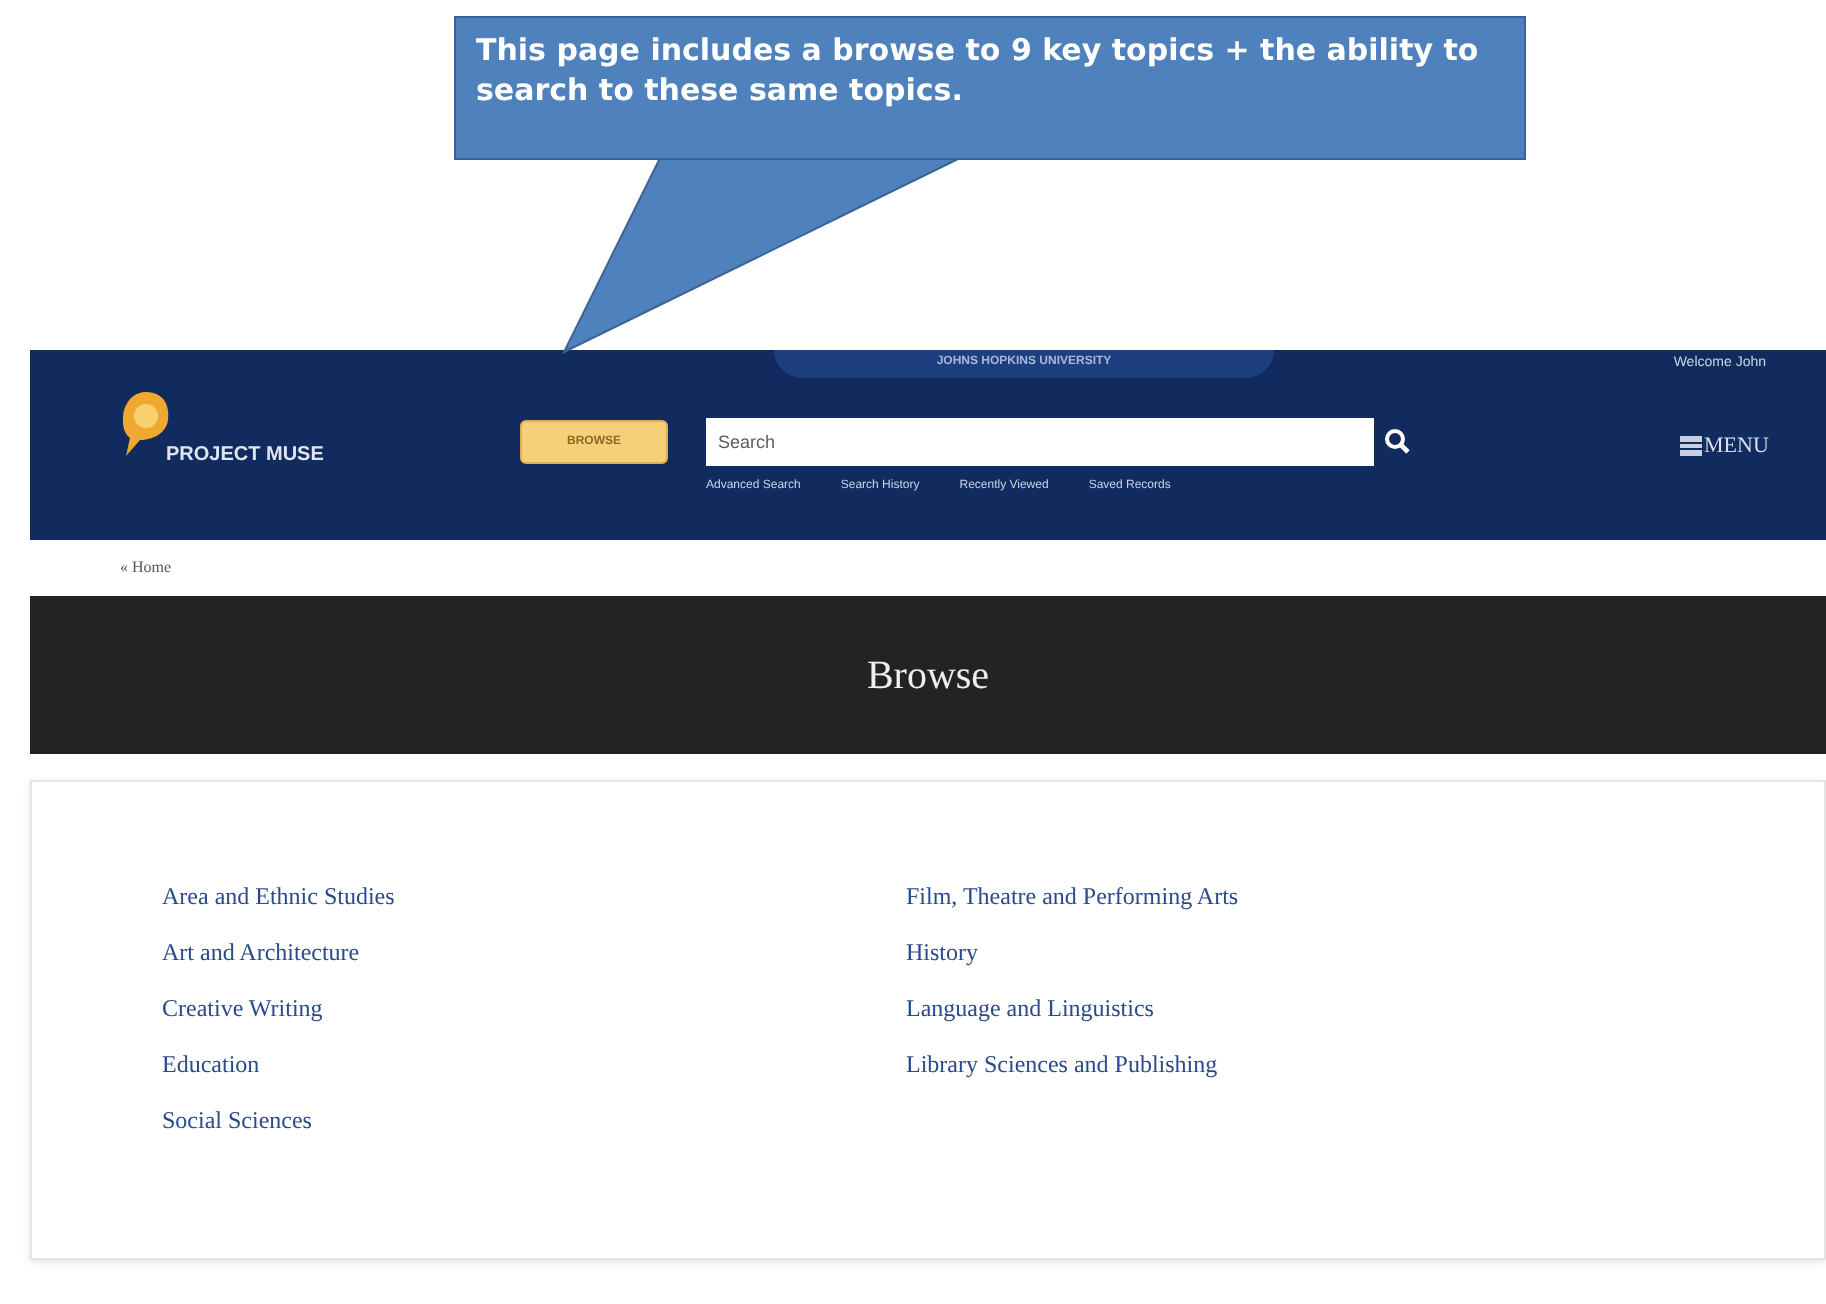 This screenshot has width=1826, height=1304. What do you see at coordinates (928, 676) in the screenshot?
I see `page-title: Browse` at bounding box center [928, 676].